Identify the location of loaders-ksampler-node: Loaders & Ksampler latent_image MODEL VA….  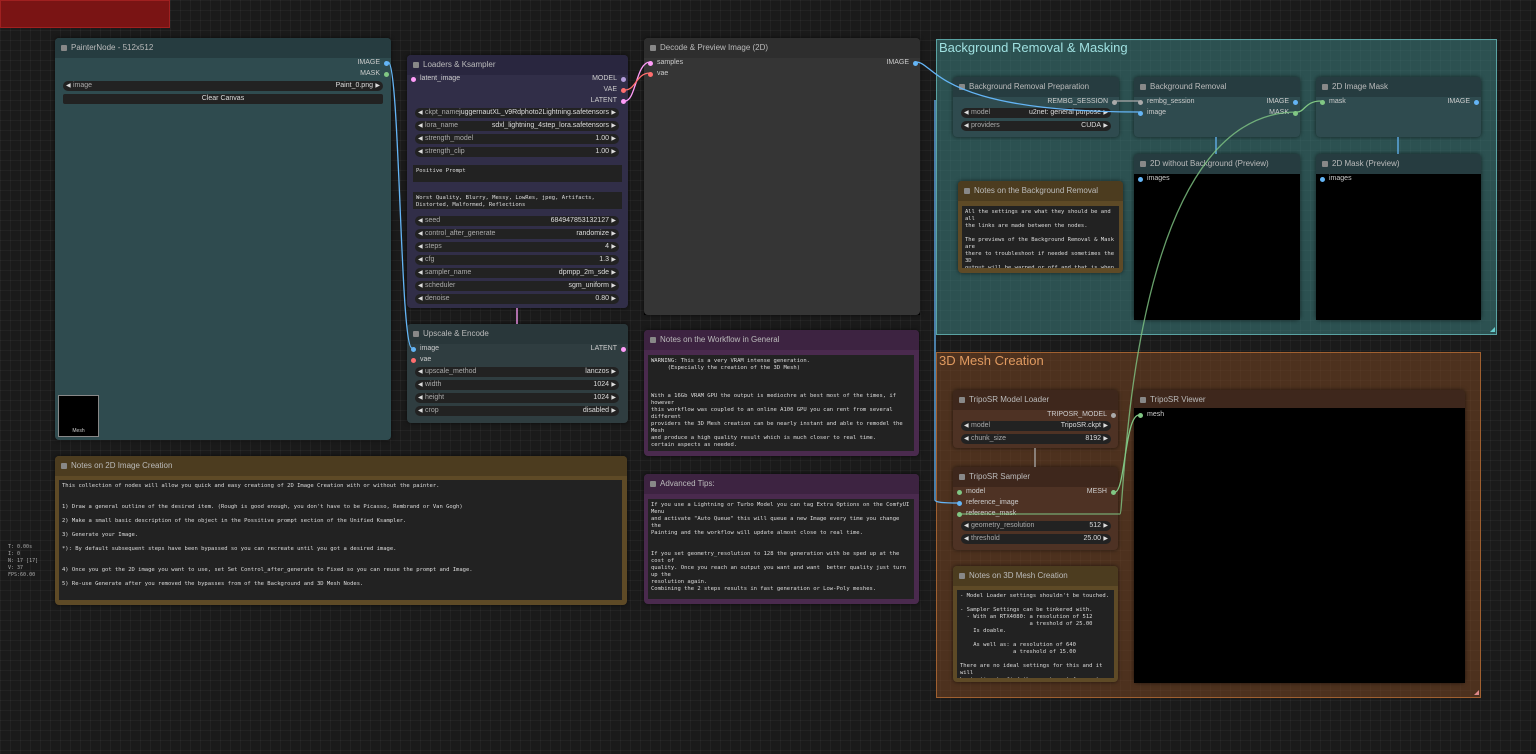
(517, 181).